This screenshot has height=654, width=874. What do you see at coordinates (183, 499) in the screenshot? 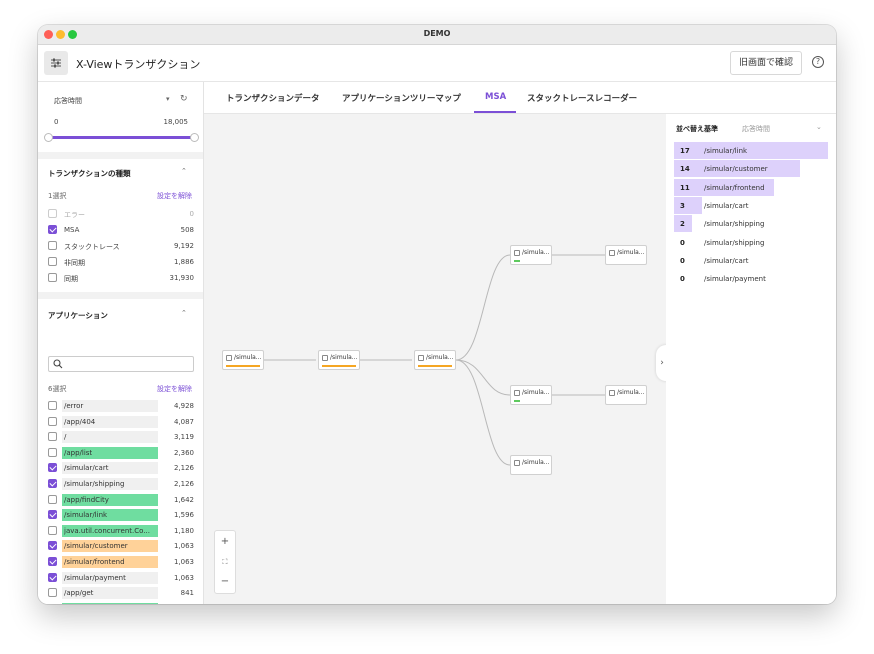
I see `app-count: 1,642` at bounding box center [183, 499].